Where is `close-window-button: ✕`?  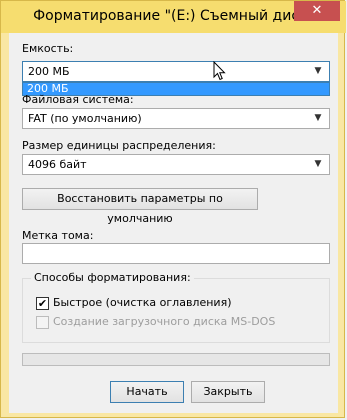
close-window-button: ✕ is located at coordinates (317, 11).